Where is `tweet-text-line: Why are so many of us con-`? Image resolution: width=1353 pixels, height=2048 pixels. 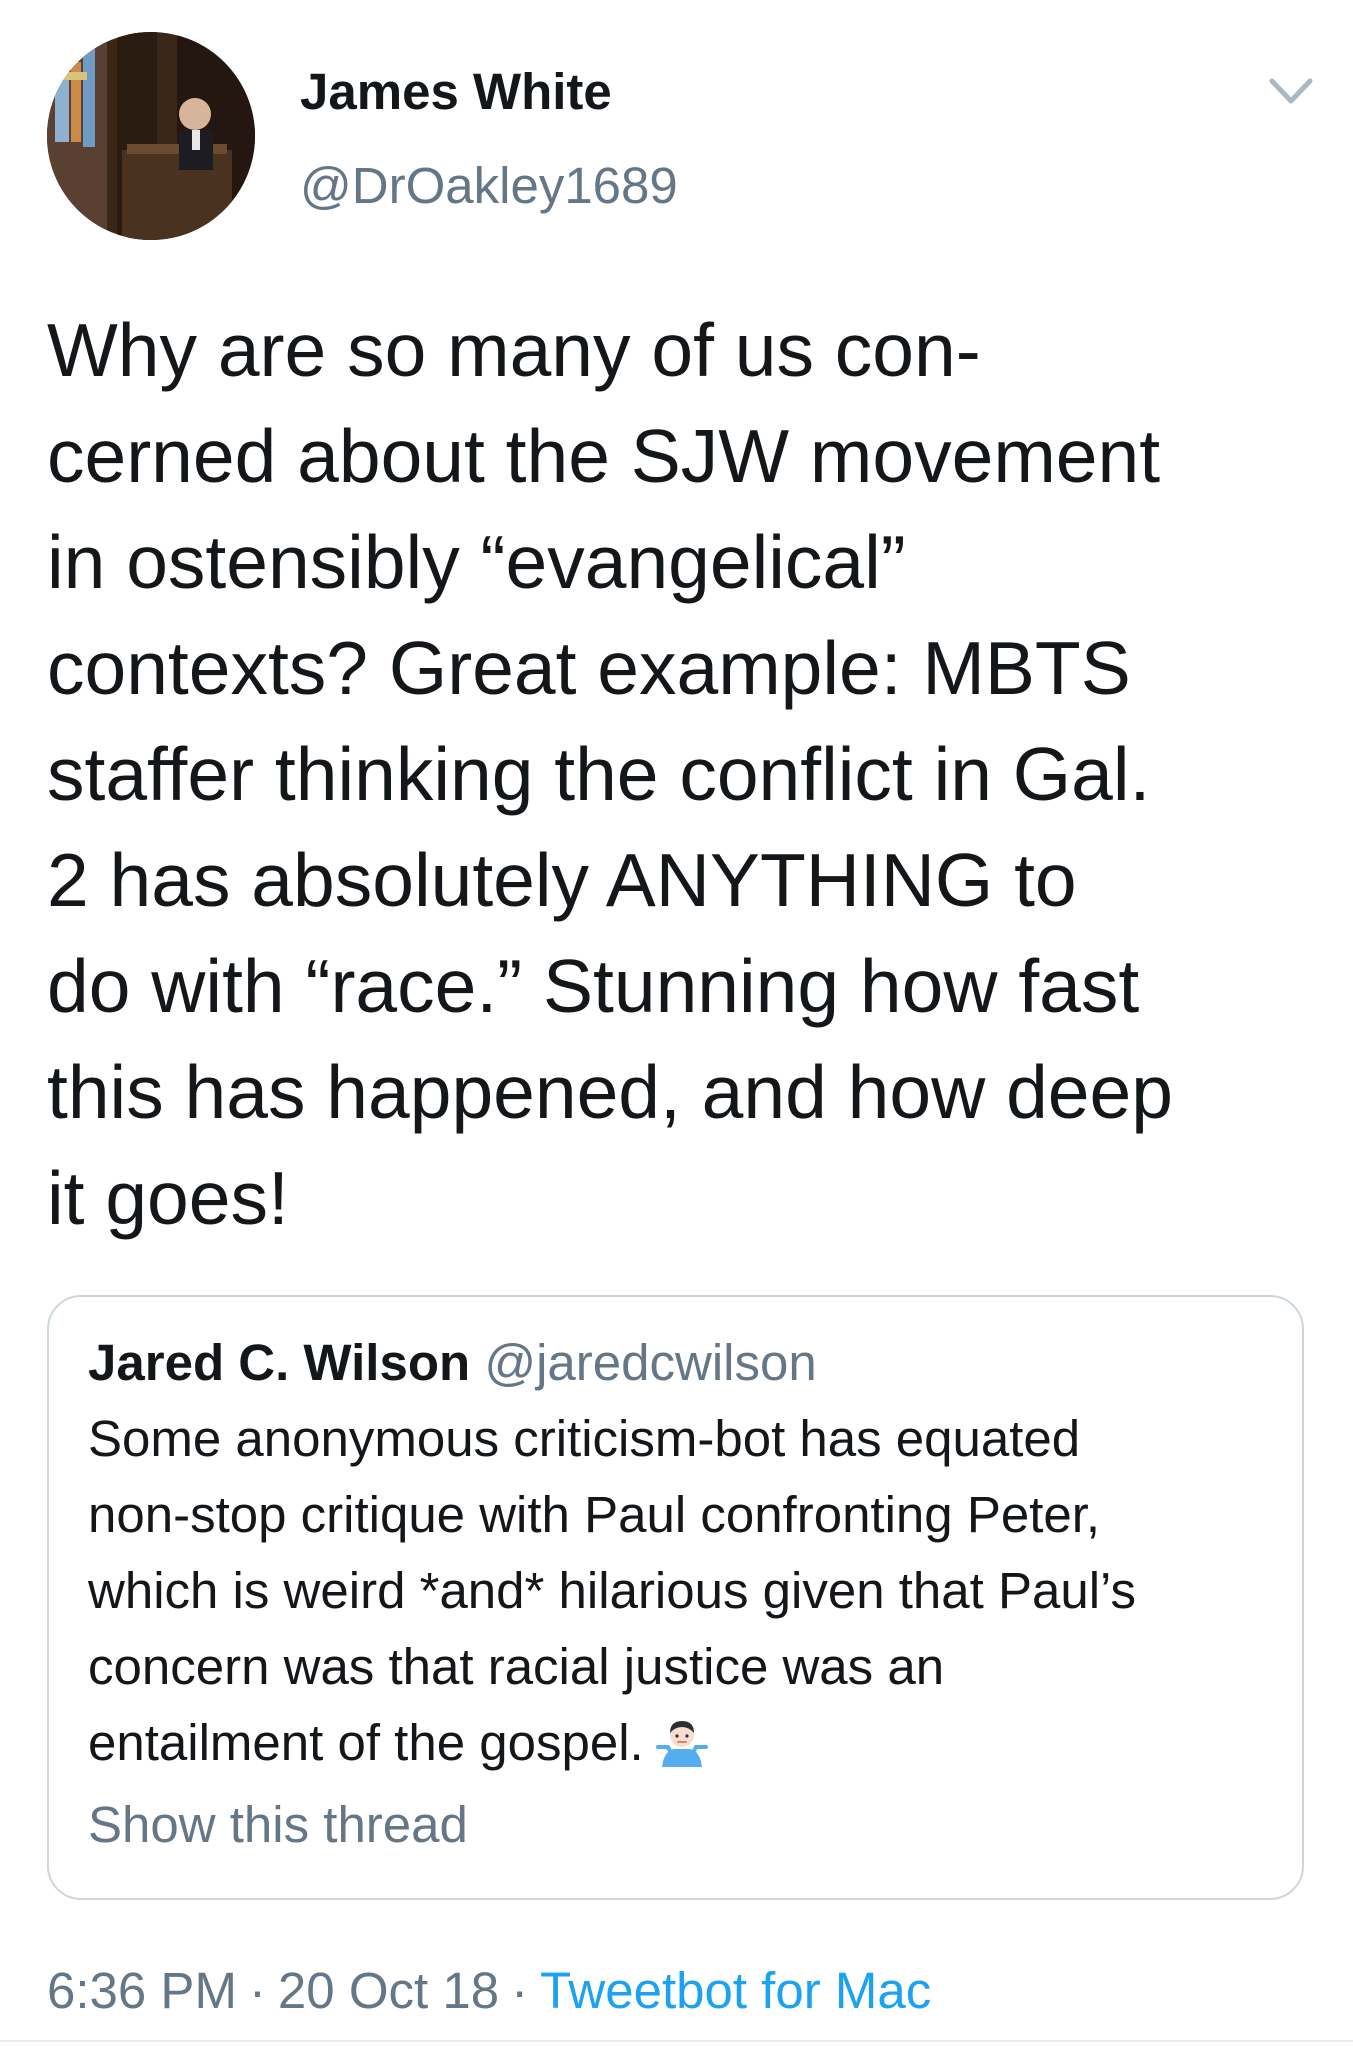 tweet-text-line: Why are so many of us con- is located at coordinates (514, 350).